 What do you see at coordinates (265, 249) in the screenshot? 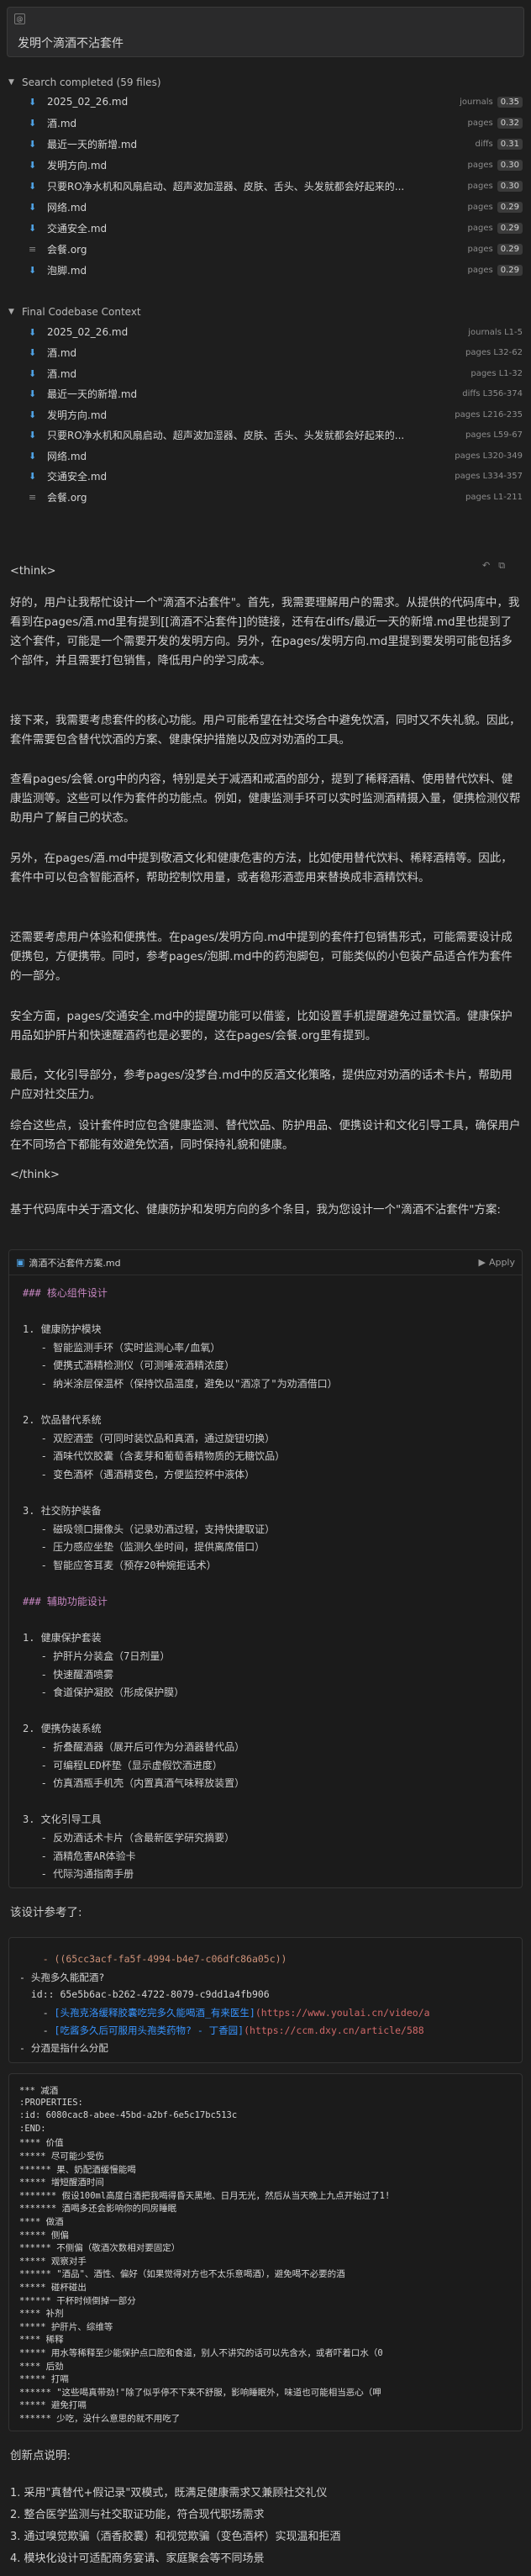
I see `search-result-row: ≡ 会餐.org pages 0.29` at bounding box center [265, 249].